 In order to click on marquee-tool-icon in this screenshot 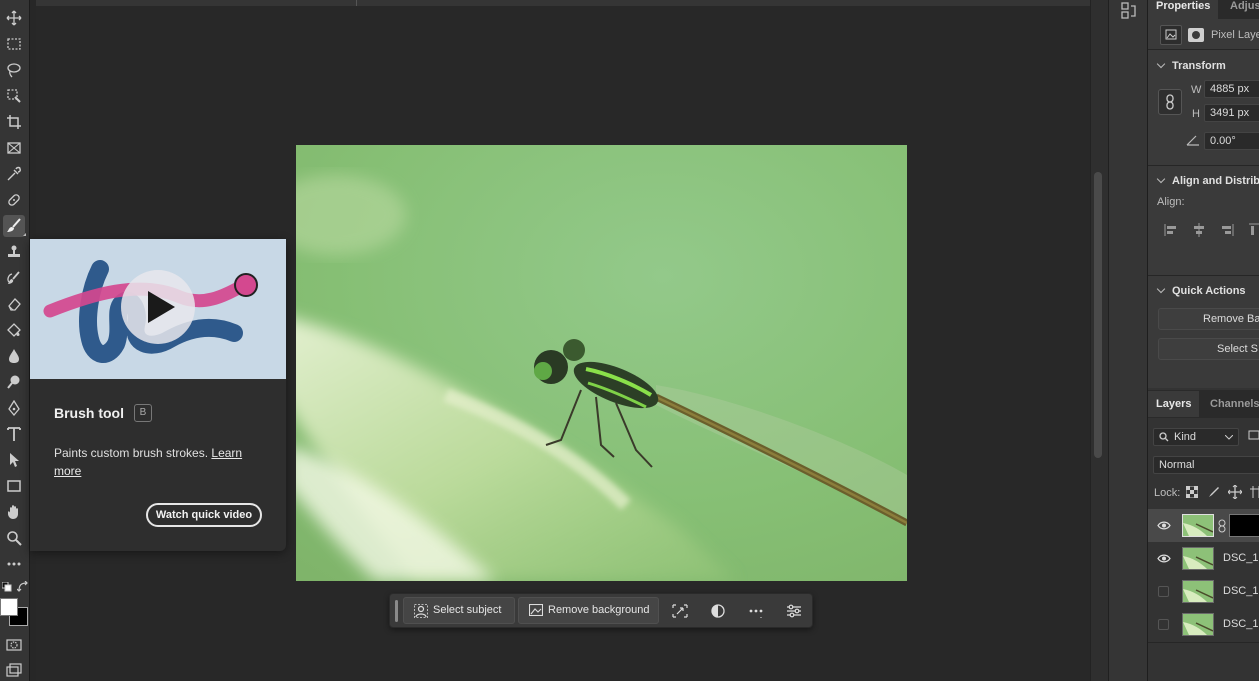, I will do `click(14, 44)`.